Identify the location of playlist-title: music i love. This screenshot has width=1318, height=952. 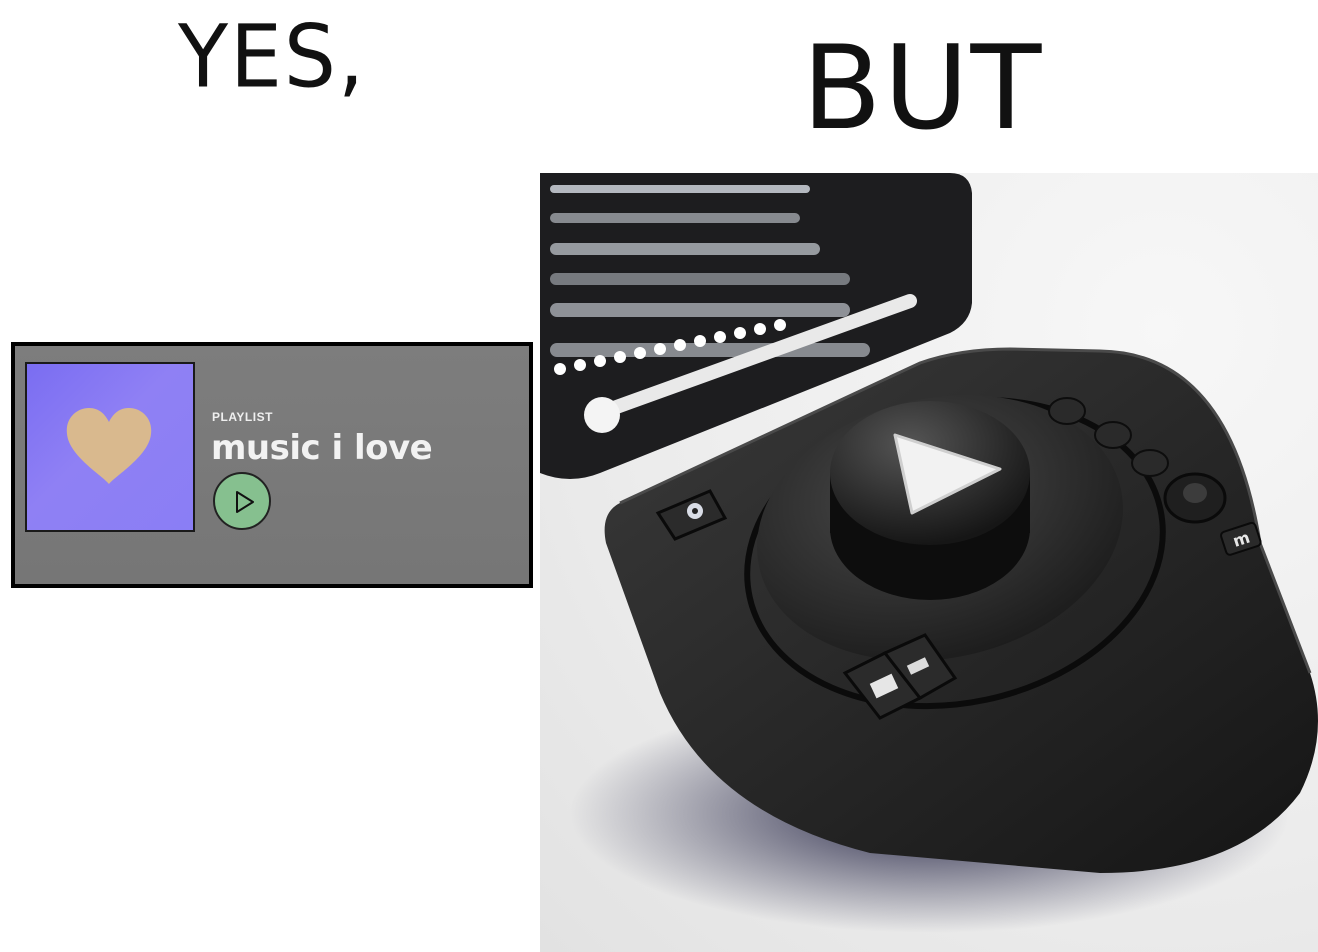
(322, 448).